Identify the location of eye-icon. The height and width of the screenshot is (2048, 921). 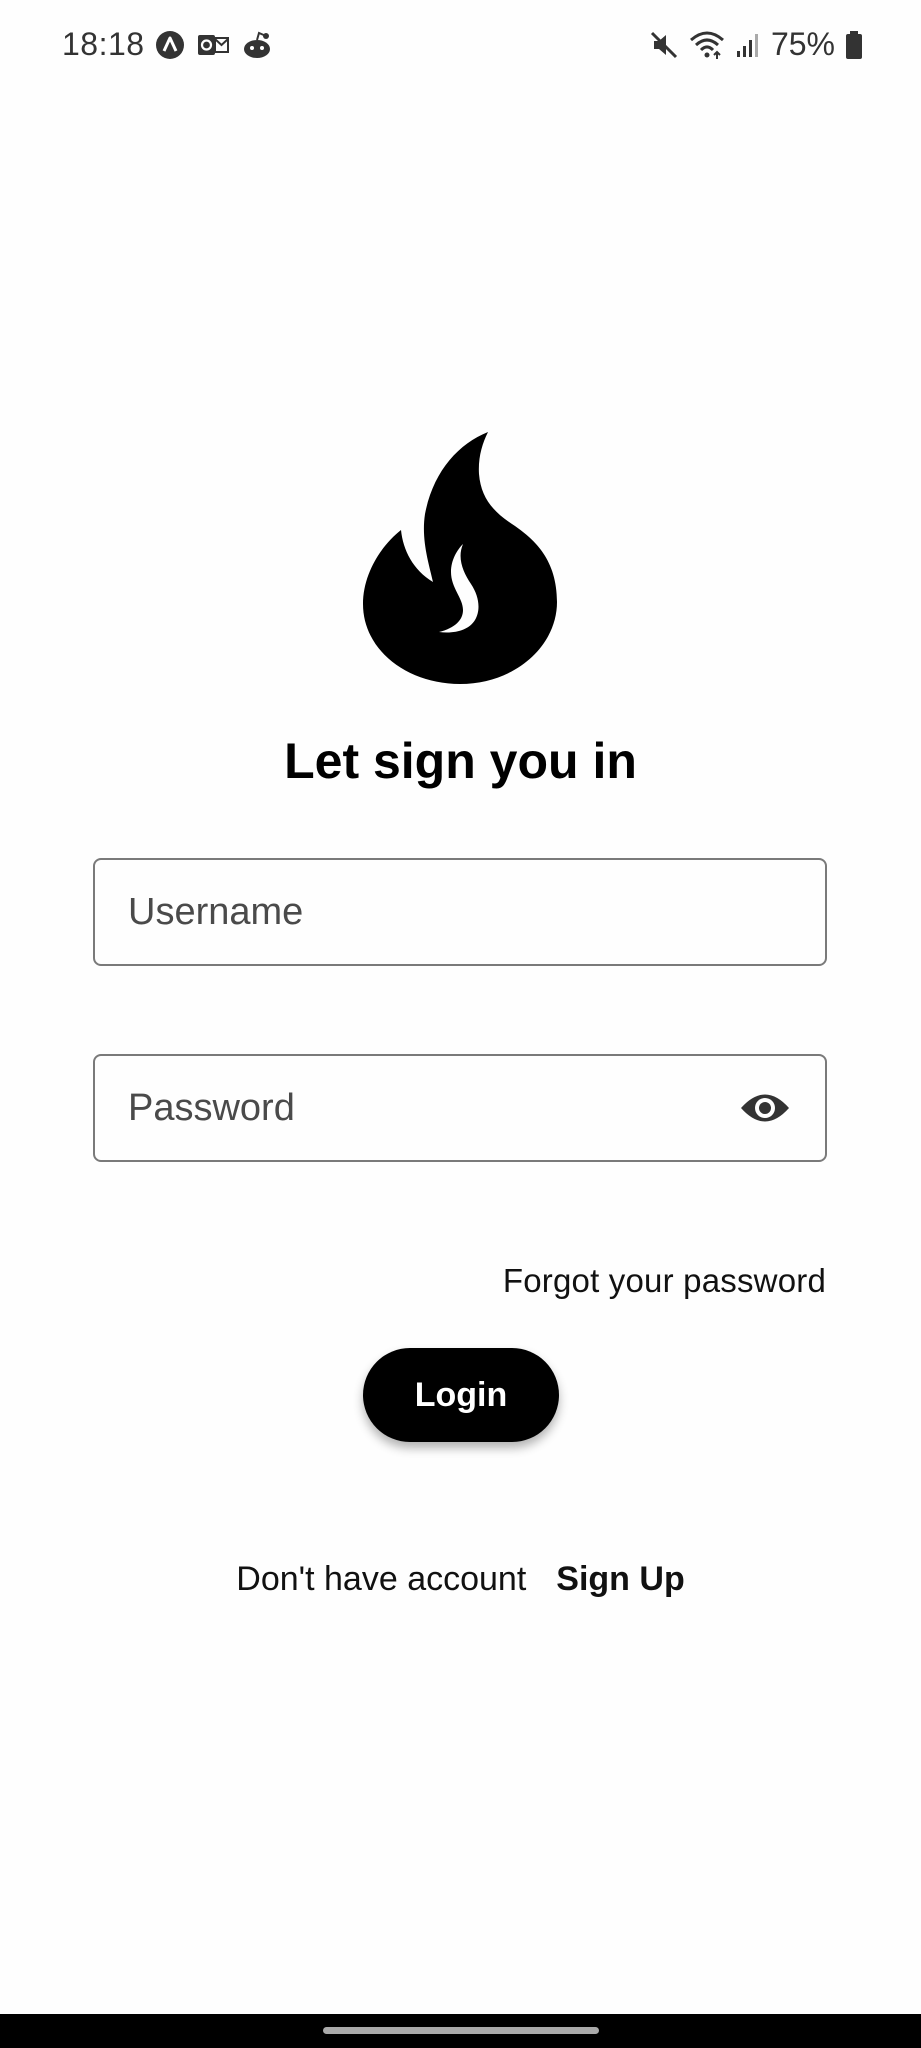
(765, 1108).